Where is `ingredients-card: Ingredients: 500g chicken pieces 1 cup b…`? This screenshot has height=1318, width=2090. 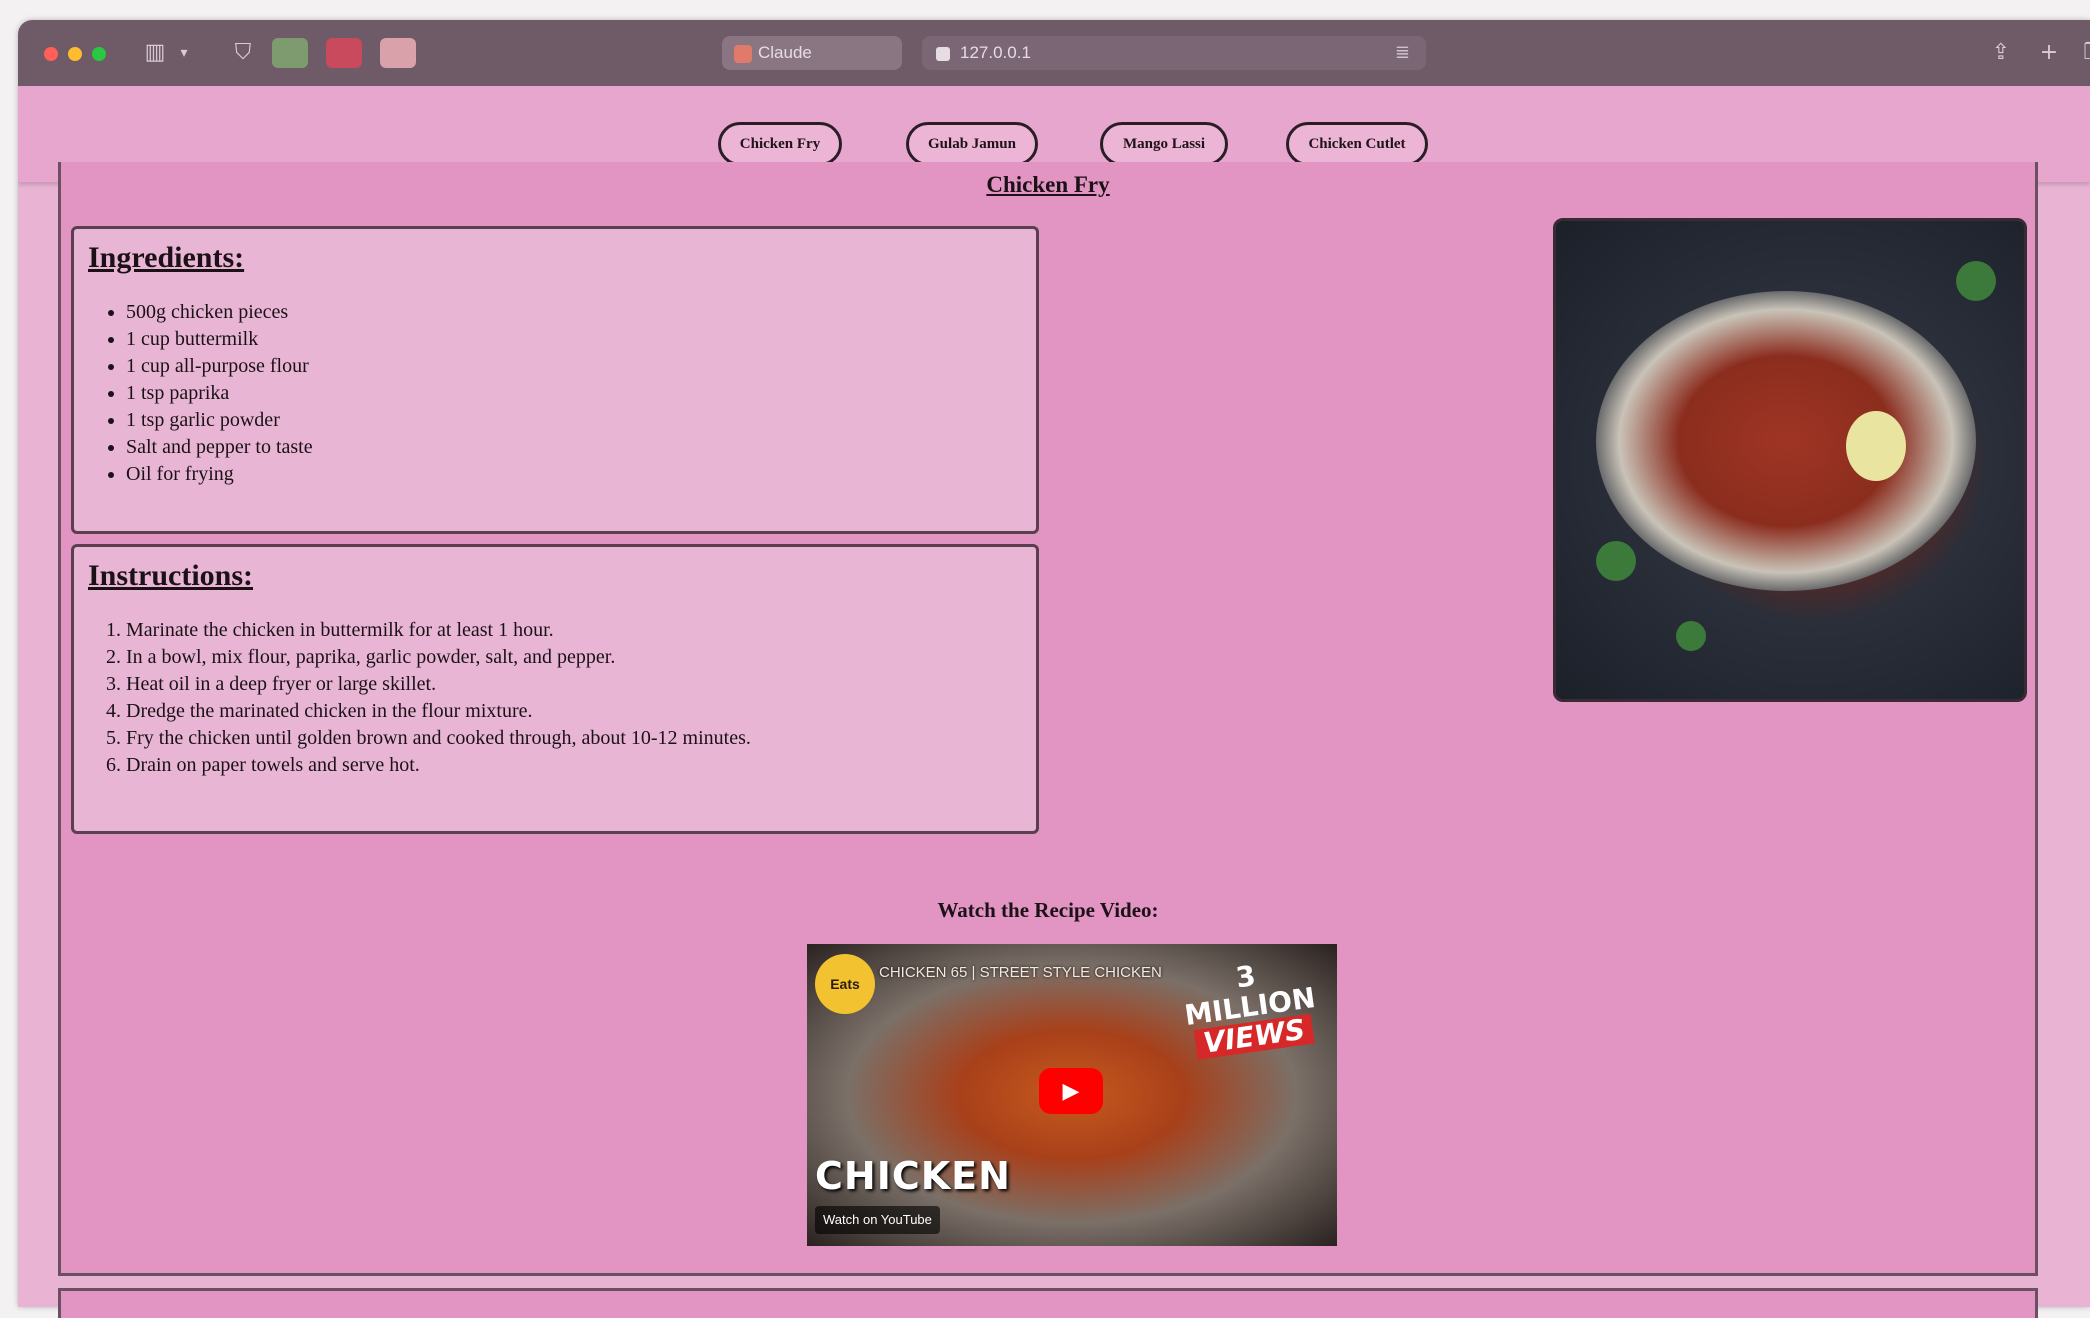
ingredients-card: Ingredients: 500g chicken pieces 1 cup b… is located at coordinates (555, 380).